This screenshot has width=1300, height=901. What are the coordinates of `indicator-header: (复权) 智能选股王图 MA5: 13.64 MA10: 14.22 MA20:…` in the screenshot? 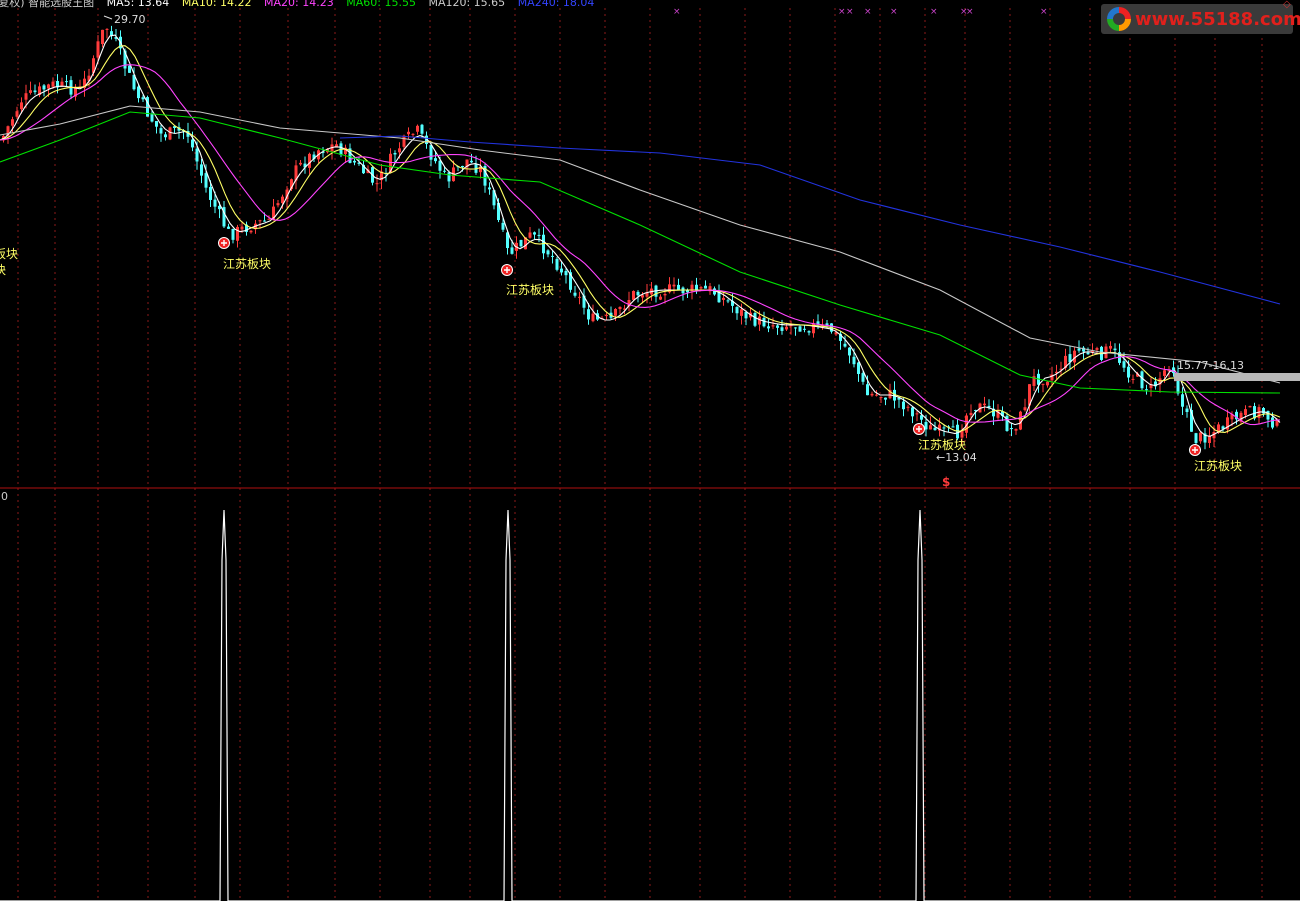 It's located at (301, 4).